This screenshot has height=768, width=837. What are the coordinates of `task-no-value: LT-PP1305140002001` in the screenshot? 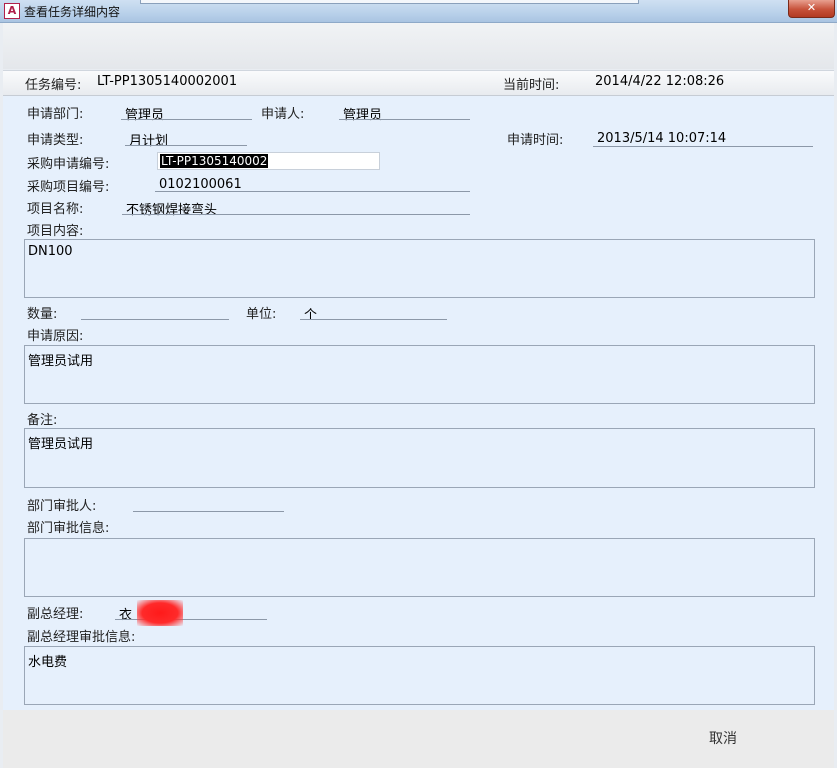 It's located at (167, 81).